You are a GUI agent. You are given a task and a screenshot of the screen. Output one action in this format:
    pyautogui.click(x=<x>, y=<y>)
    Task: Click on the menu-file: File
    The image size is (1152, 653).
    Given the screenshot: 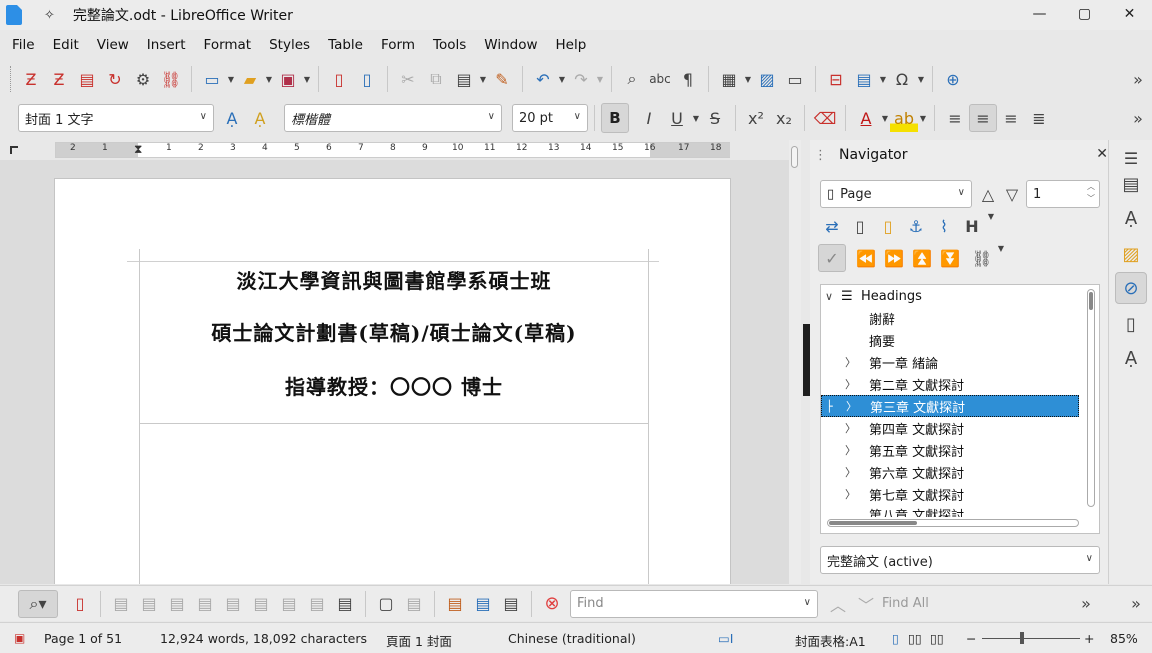 What is the action you would take?
    pyautogui.click(x=22, y=45)
    